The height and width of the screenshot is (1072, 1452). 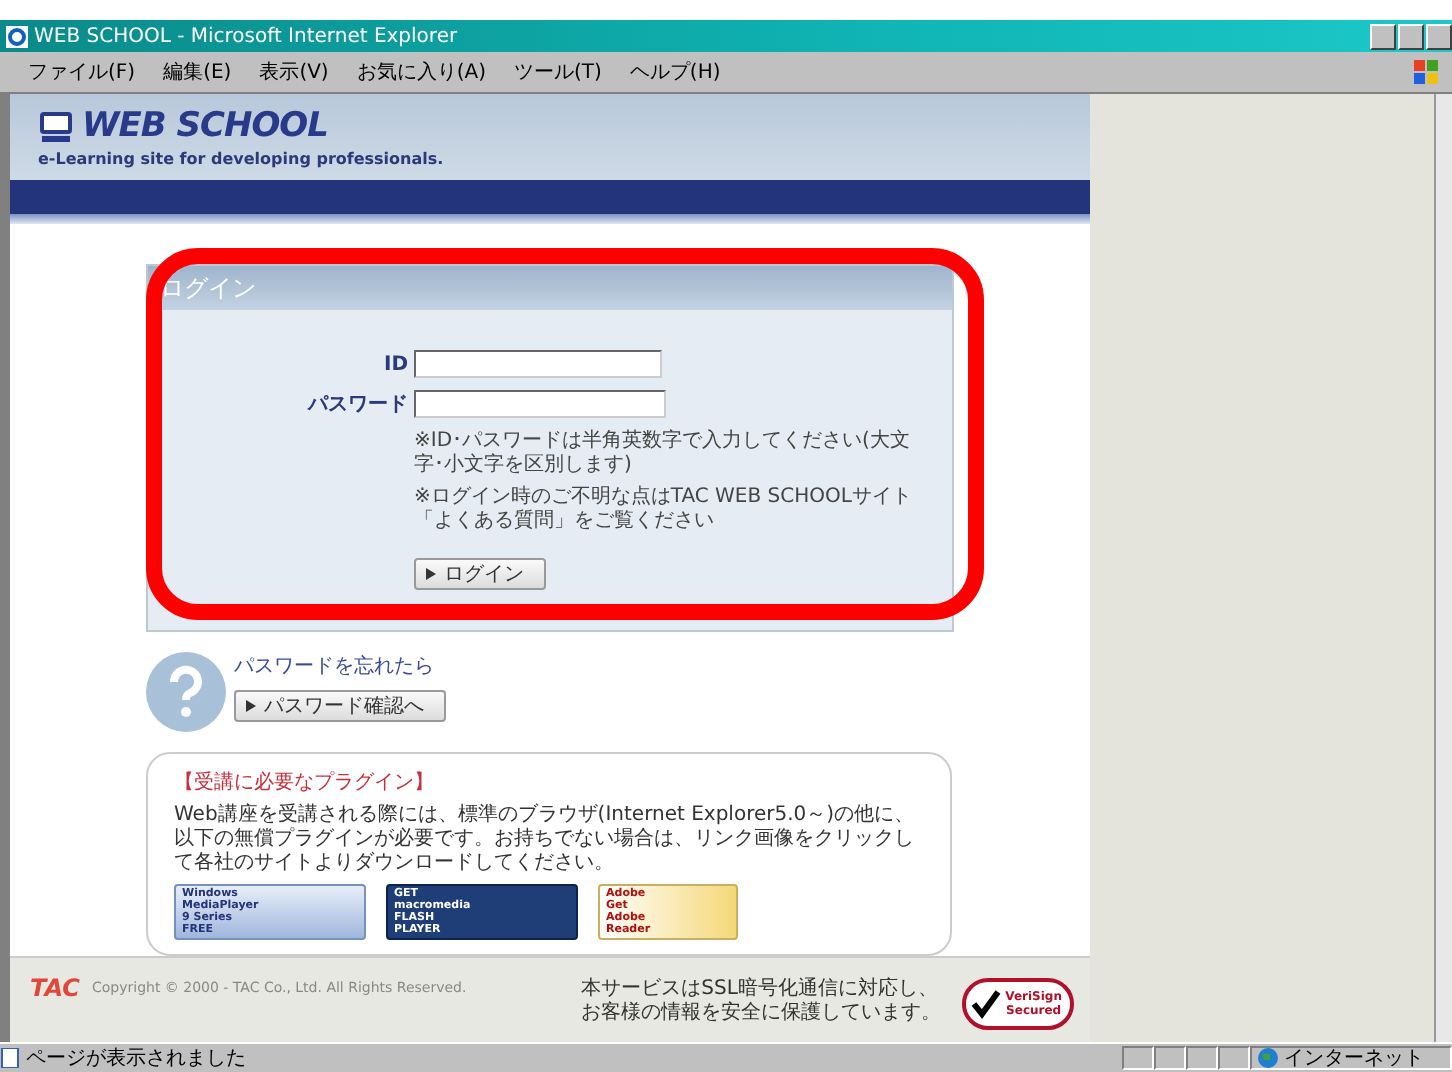 What do you see at coordinates (242, 159) in the screenshot?
I see `site-tagline: e-Learning site for developing professionals.` at bounding box center [242, 159].